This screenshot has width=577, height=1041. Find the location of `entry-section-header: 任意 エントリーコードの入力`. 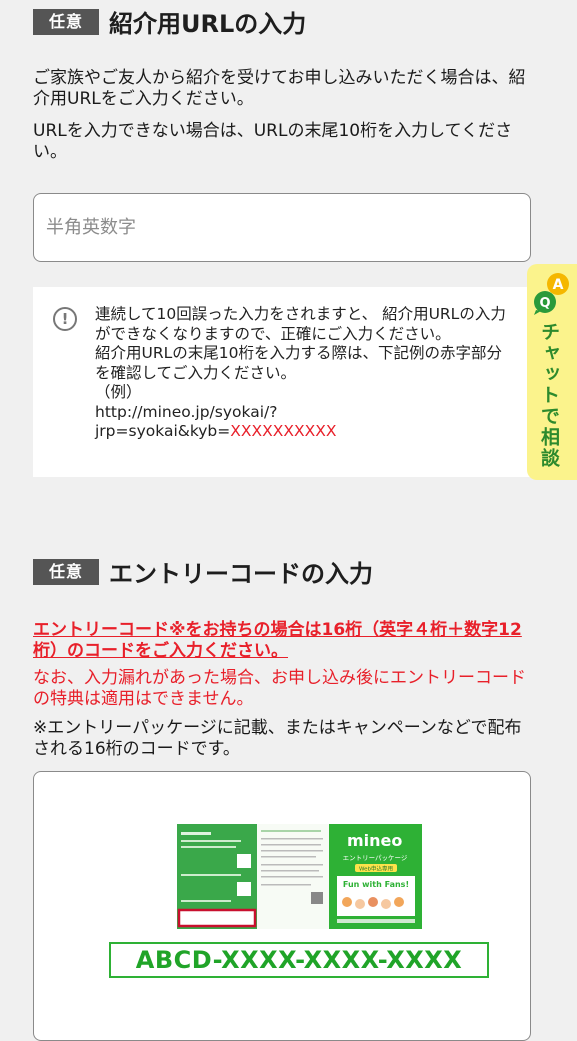

entry-section-header: 任意 エントリーコードの入力 is located at coordinates (203, 571).